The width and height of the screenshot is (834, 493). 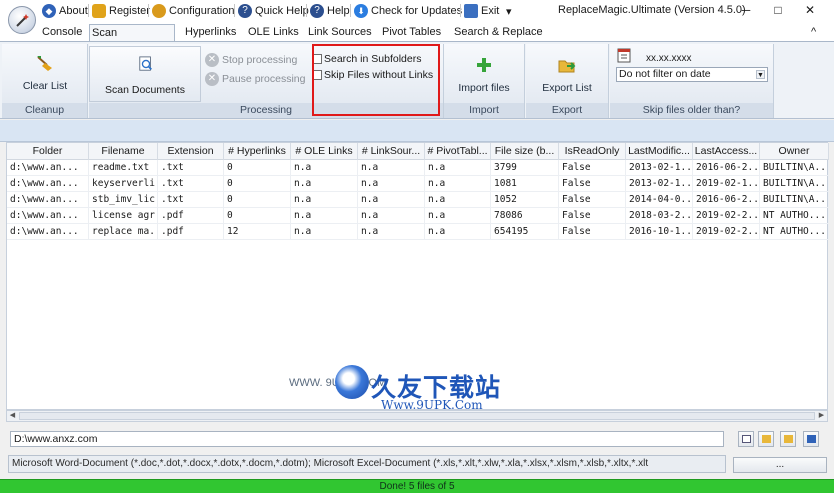 What do you see at coordinates (22, 20) in the screenshot?
I see `app-logo` at bounding box center [22, 20].